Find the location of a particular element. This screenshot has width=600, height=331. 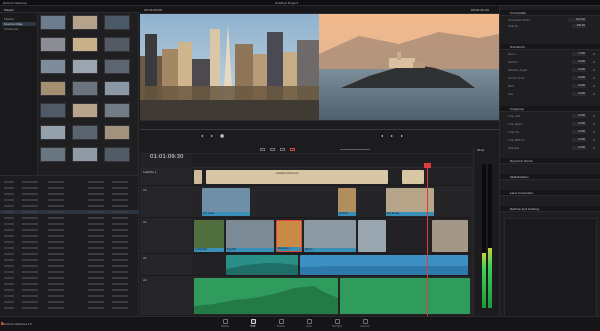

bin-item-master: Master is located at coordinates (9, 19).